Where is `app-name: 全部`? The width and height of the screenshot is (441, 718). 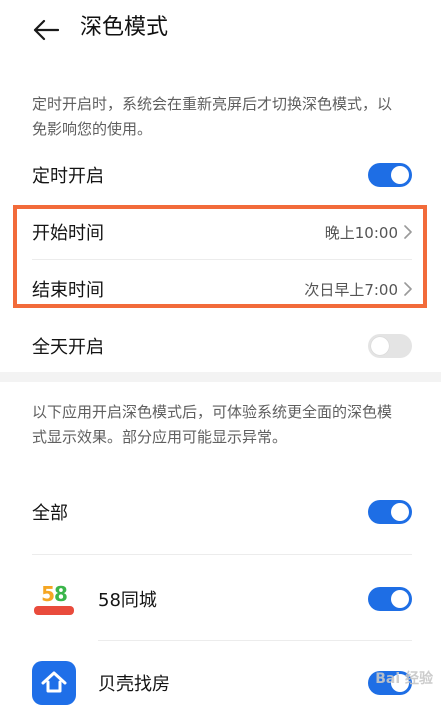
app-name: 全部 is located at coordinates (50, 513).